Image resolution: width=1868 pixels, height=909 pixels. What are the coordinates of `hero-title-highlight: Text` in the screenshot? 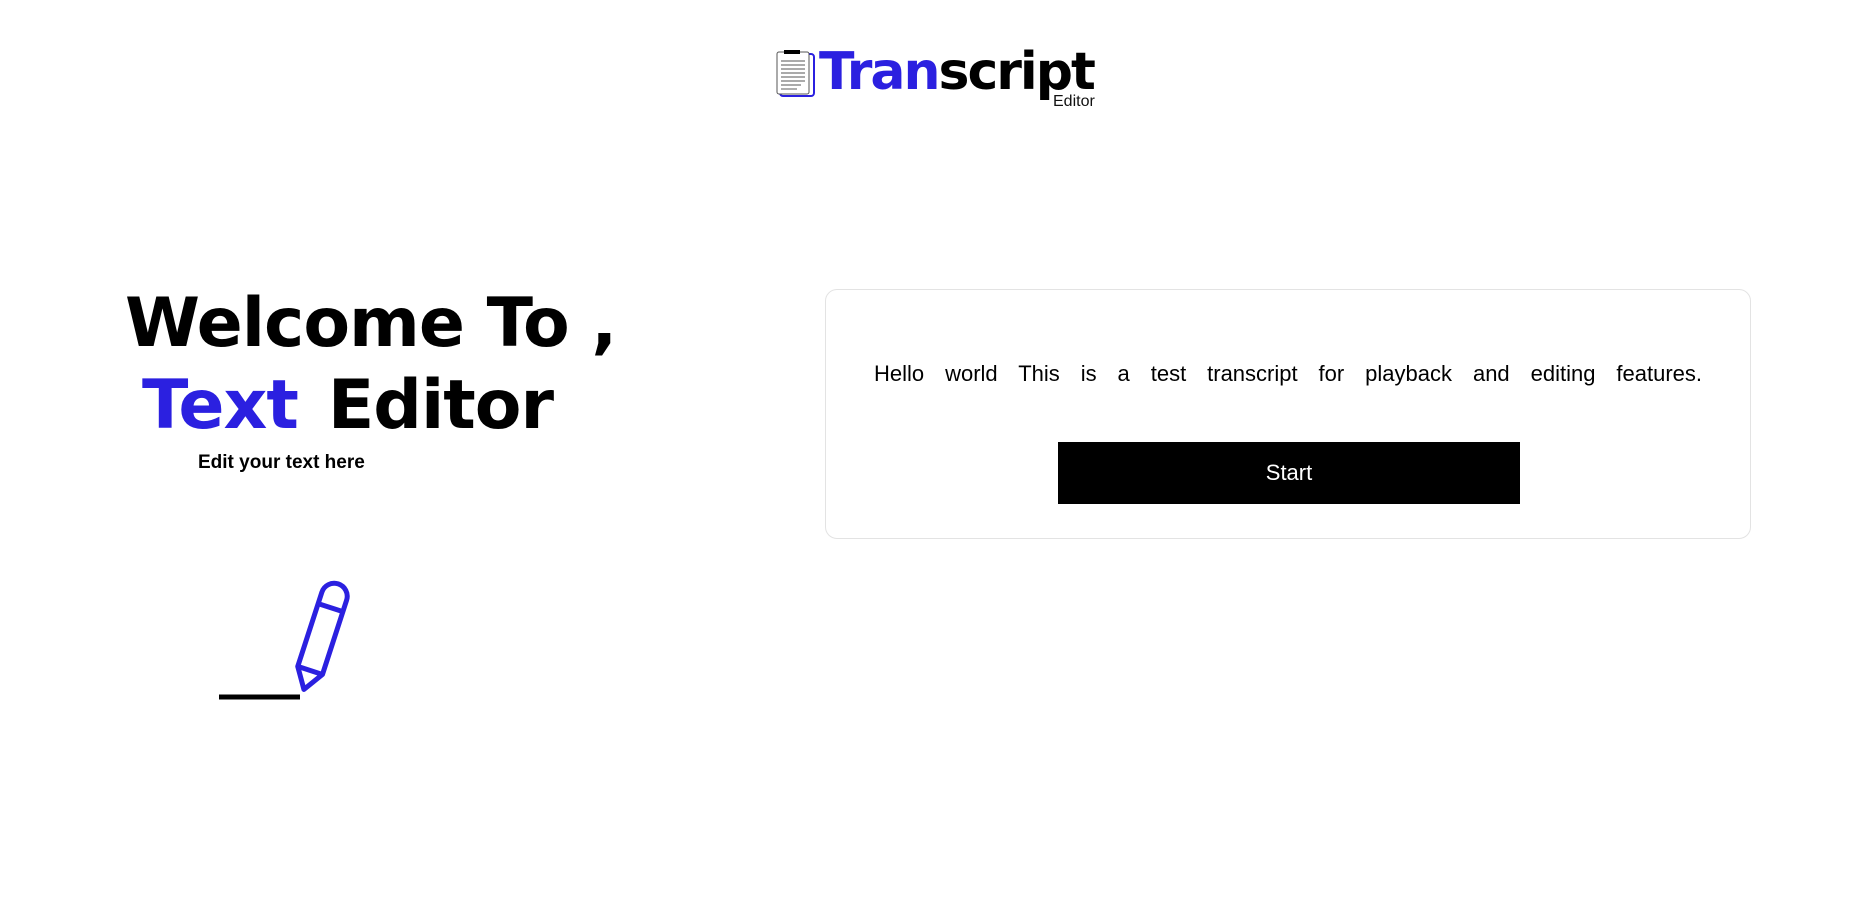 It's located at (220, 405).